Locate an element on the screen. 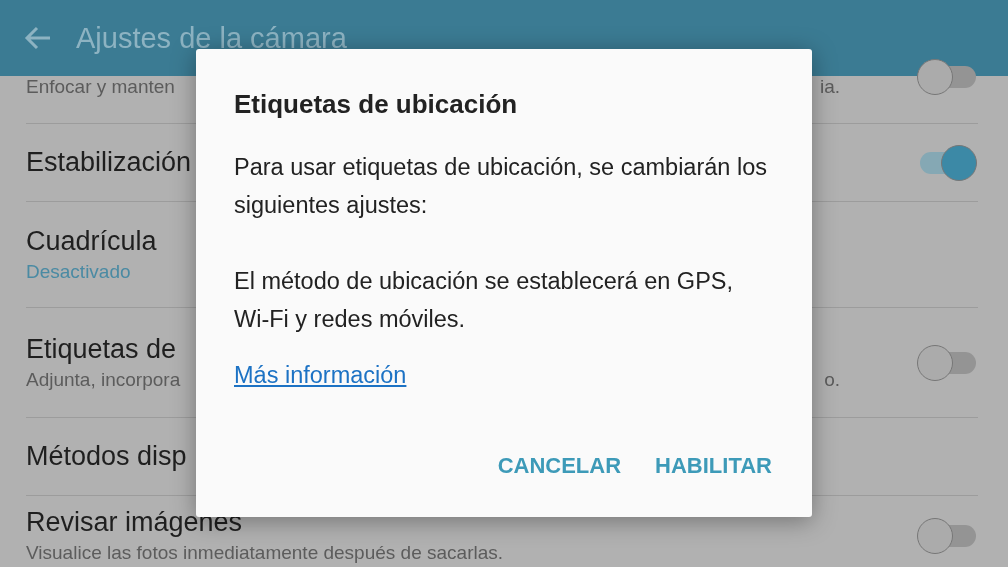  setting-title: Revisar imágenes is located at coordinates (134, 522).